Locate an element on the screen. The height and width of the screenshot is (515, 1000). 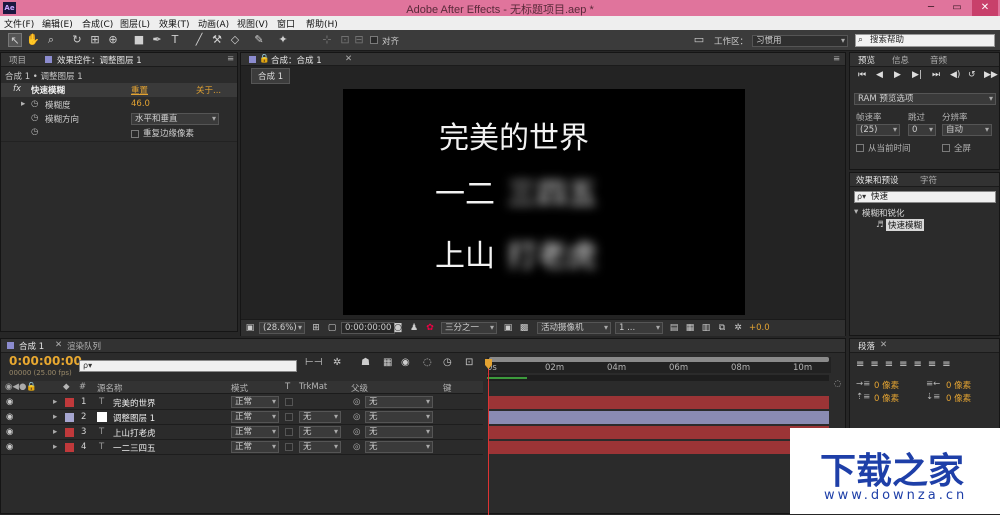
search-help-input: ⌕ 搜索帮助 is located at coordinates (925, 40).